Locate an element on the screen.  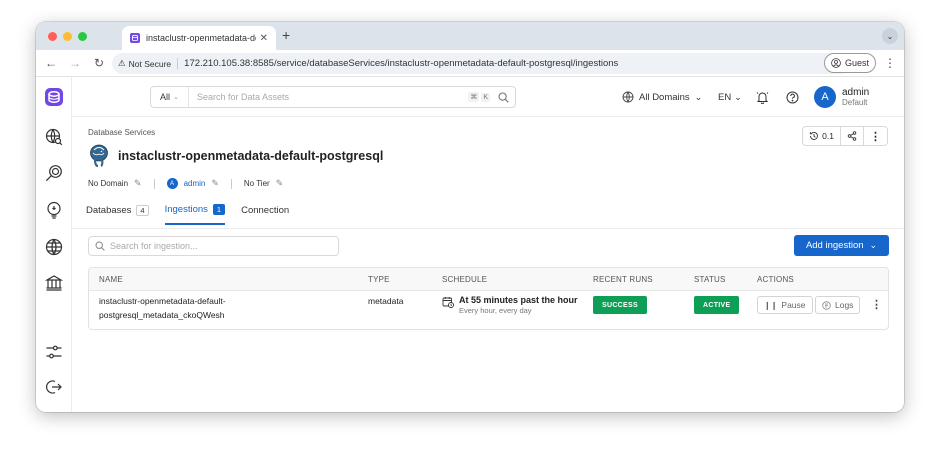
service-tabs: Databases 4 Ingestions 1 Connection is located at coordinates (195, 213).